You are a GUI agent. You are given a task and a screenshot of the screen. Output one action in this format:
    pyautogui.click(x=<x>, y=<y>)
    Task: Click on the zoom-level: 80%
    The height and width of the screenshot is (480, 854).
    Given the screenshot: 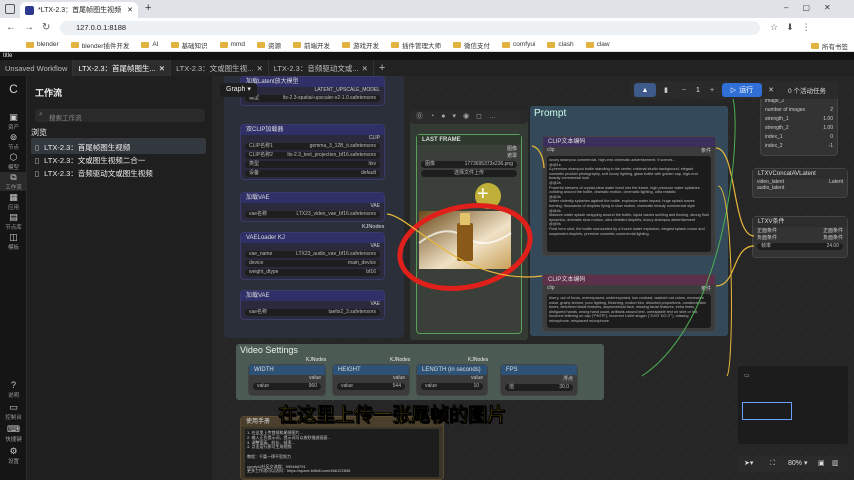 What is the action you would take?
    pyautogui.click(x=795, y=464)
    